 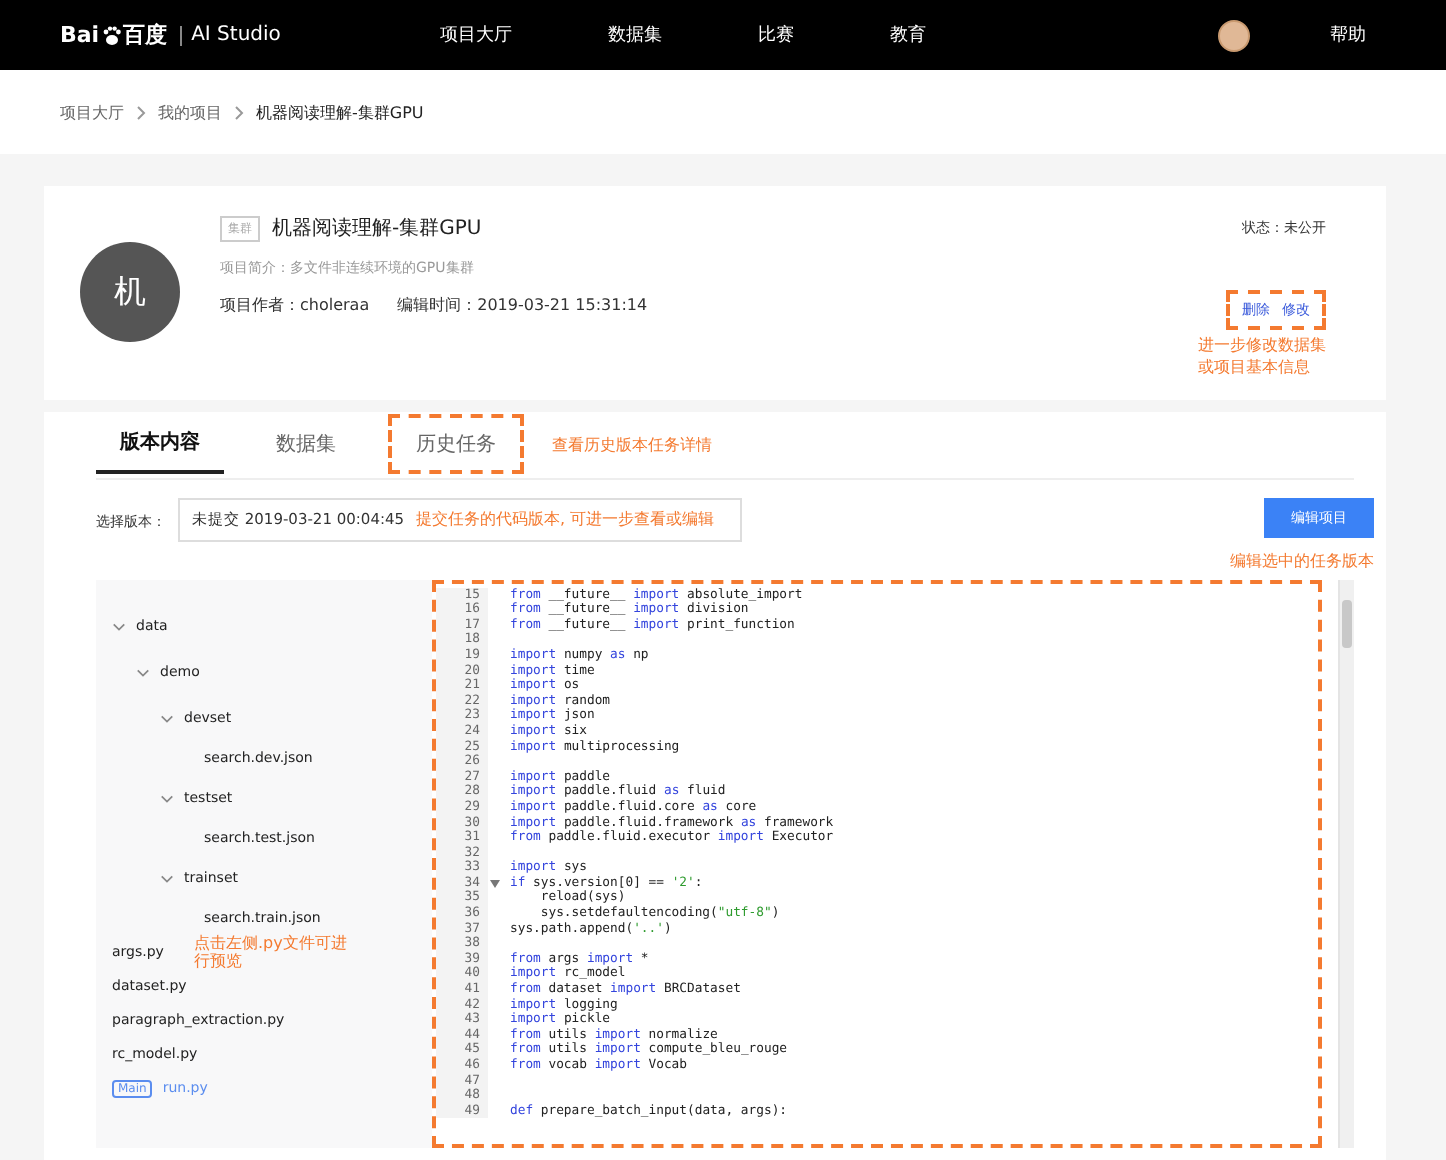 I want to click on breadcrumb-link: 机器阅读理解-集群GPU, so click(x=340, y=112).